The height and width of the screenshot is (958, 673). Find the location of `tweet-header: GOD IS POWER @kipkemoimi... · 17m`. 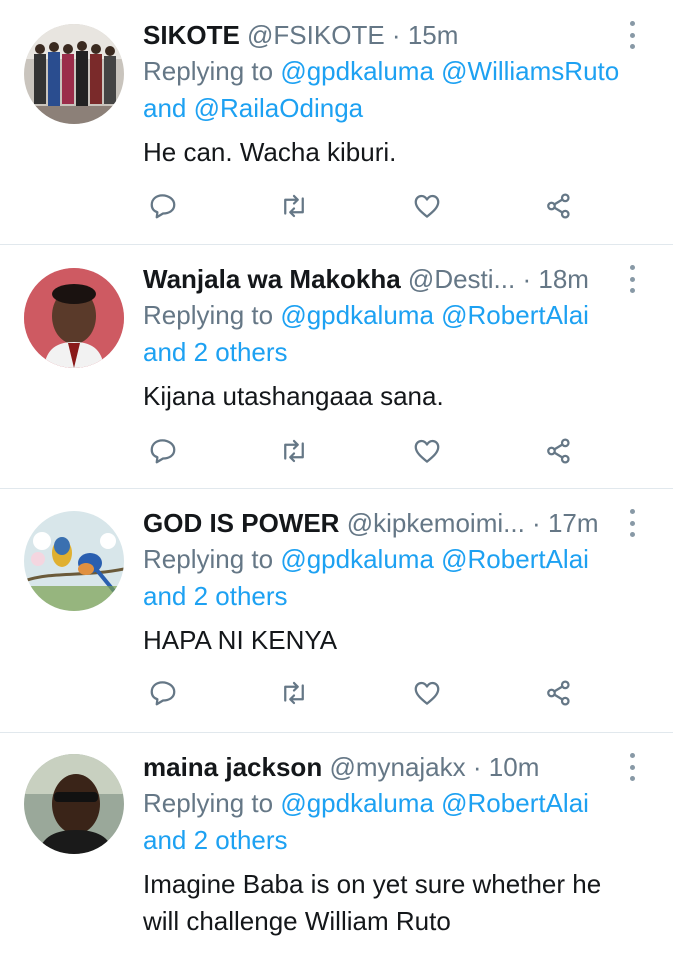

tweet-header: GOD IS POWER @kipkemoimi... · 17m is located at coordinates (398, 523).